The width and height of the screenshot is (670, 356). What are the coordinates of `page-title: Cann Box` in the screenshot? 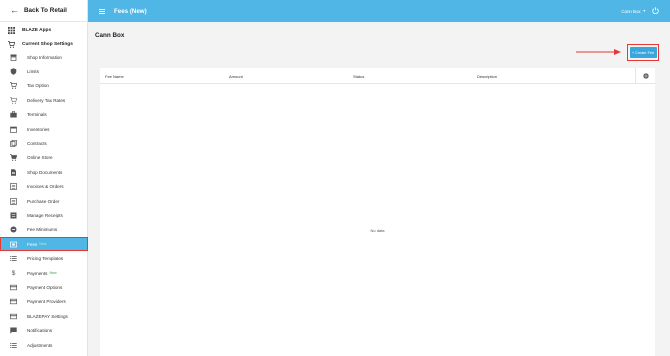 It's located at (110, 35).